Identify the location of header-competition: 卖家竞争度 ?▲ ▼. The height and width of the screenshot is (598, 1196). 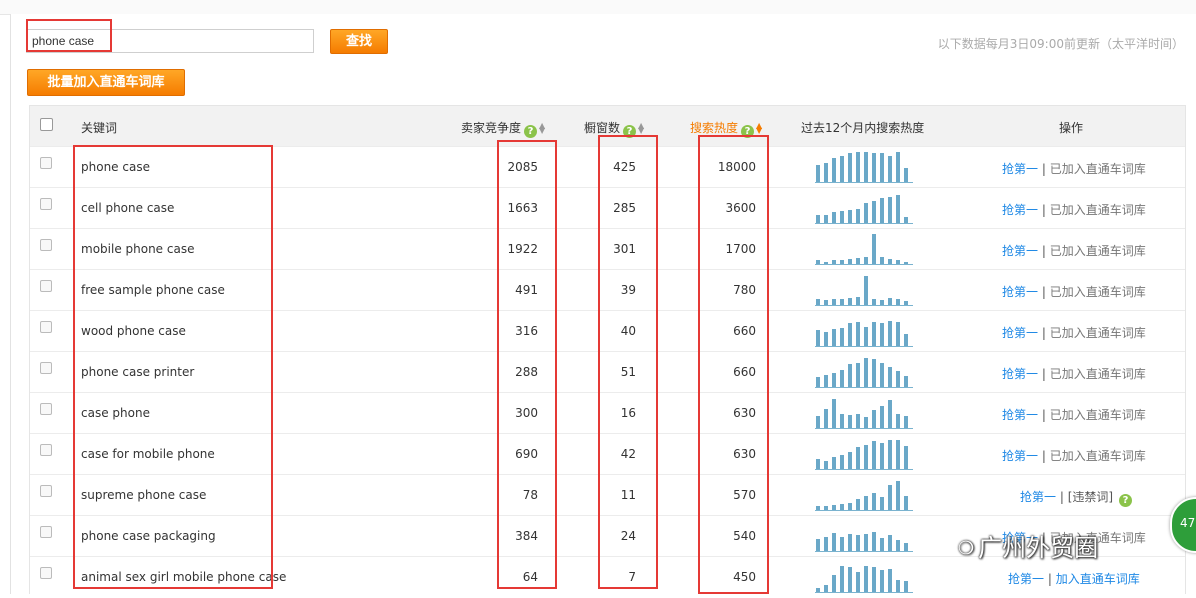
(503, 128).